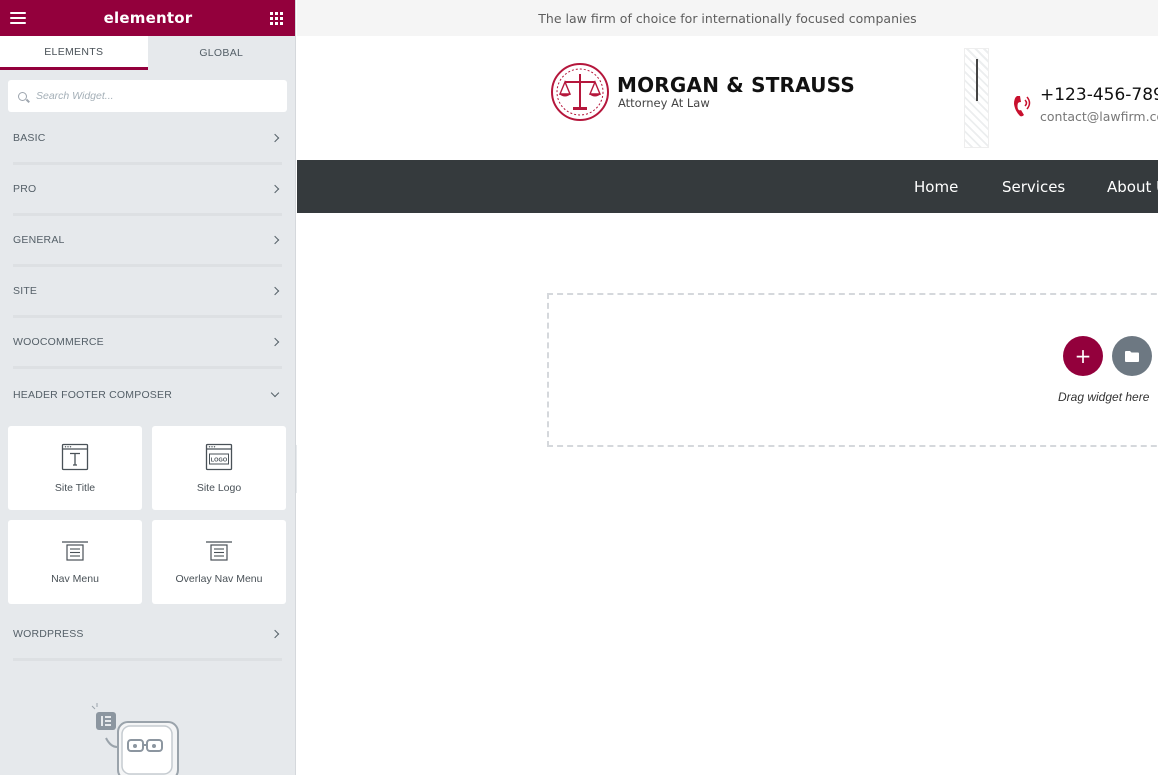 The image size is (1158, 775). Describe the element at coordinates (75, 562) in the screenshot. I see `widget-nav-menu: Nav Menu` at that location.